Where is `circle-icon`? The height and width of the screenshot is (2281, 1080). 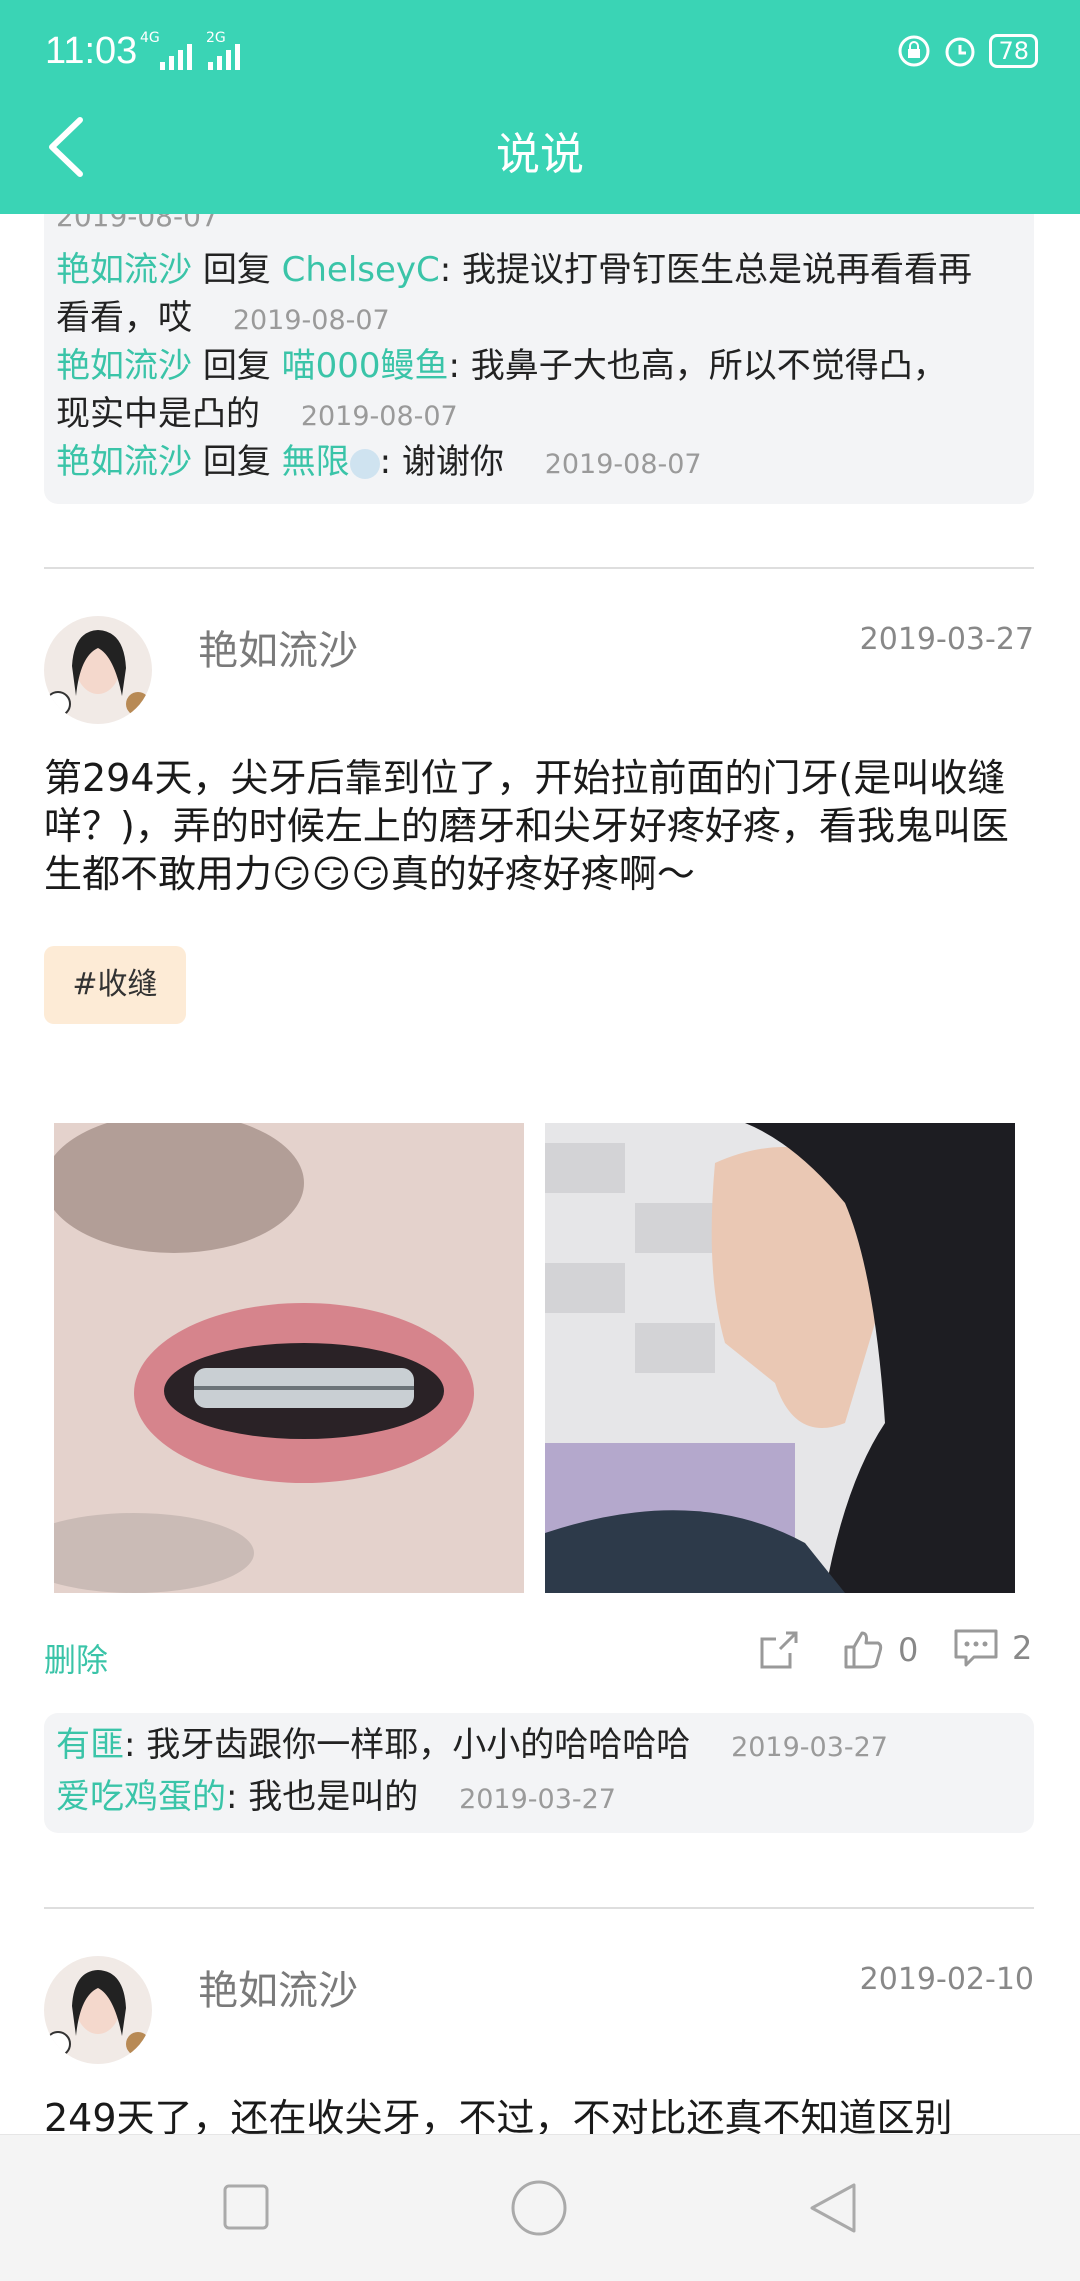
circle-icon is located at coordinates (539, 2208).